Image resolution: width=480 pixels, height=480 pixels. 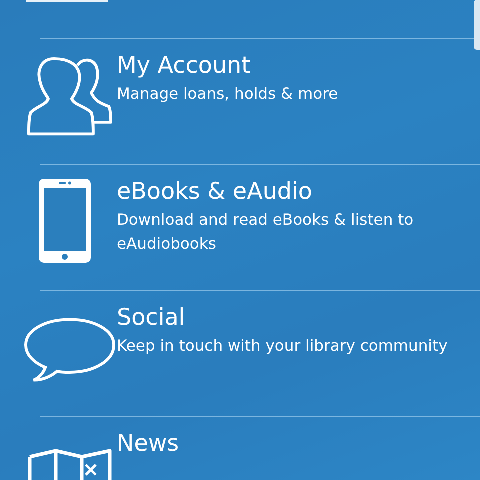 What do you see at coordinates (283, 346) in the screenshot?
I see `item-description: Keep in touch with your library community` at bounding box center [283, 346].